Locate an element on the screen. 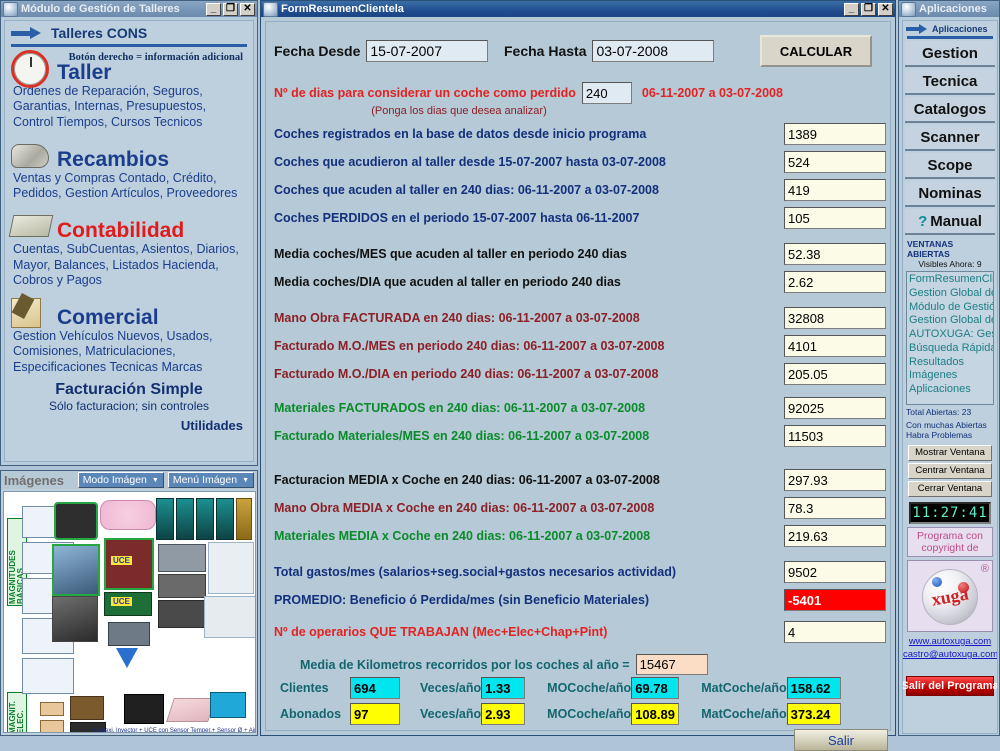  abonados-mat: 373.24 is located at coordinates (813, 714).